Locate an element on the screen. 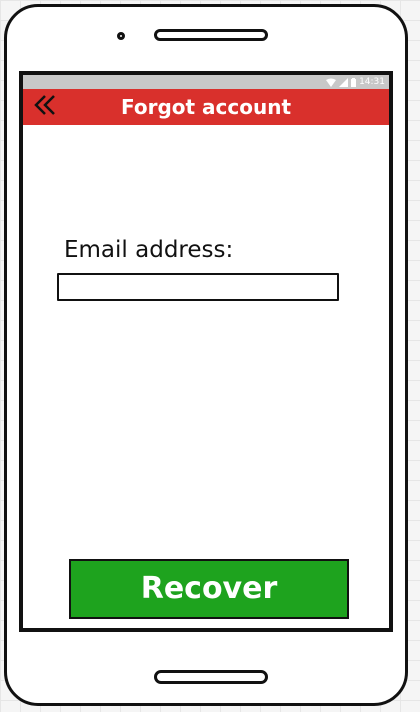 Image resolution: width=420 pixels, height=712 pixels. back-button is located at coordinates (45, 107).